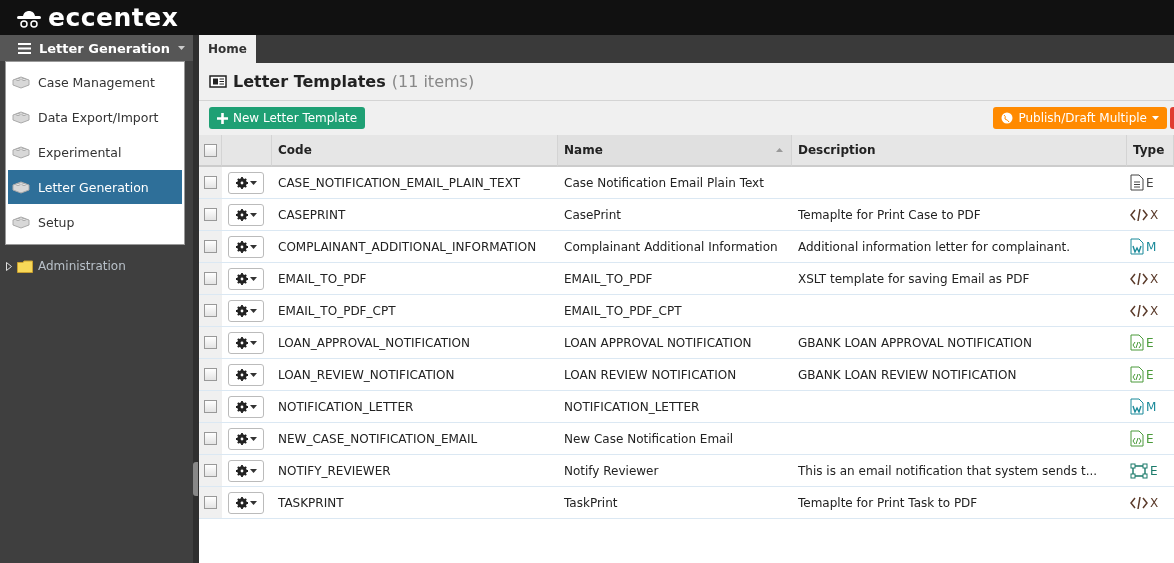 The height and width of the screenshot is (563, 1174). What do you see at coordinates (592, 214) in the screenshot?
I see `table-cell: CasePrint` at bounding box center [592, 214].